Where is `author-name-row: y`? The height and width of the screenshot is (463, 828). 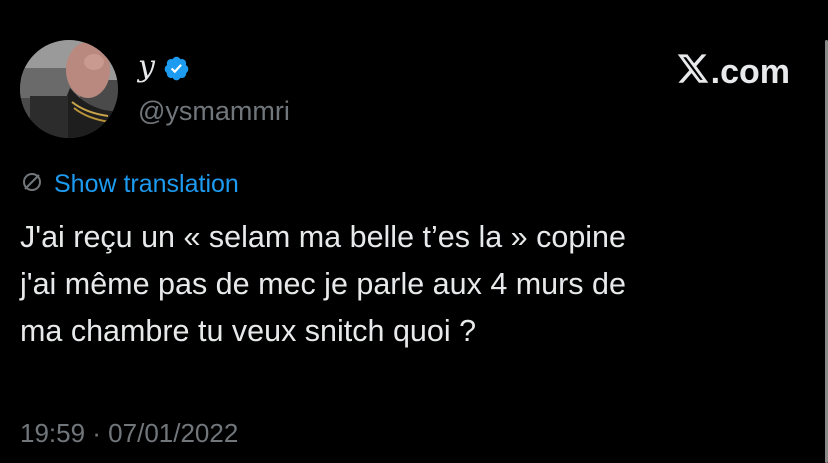 author-name-row: y is located at coordinates (164, 67).